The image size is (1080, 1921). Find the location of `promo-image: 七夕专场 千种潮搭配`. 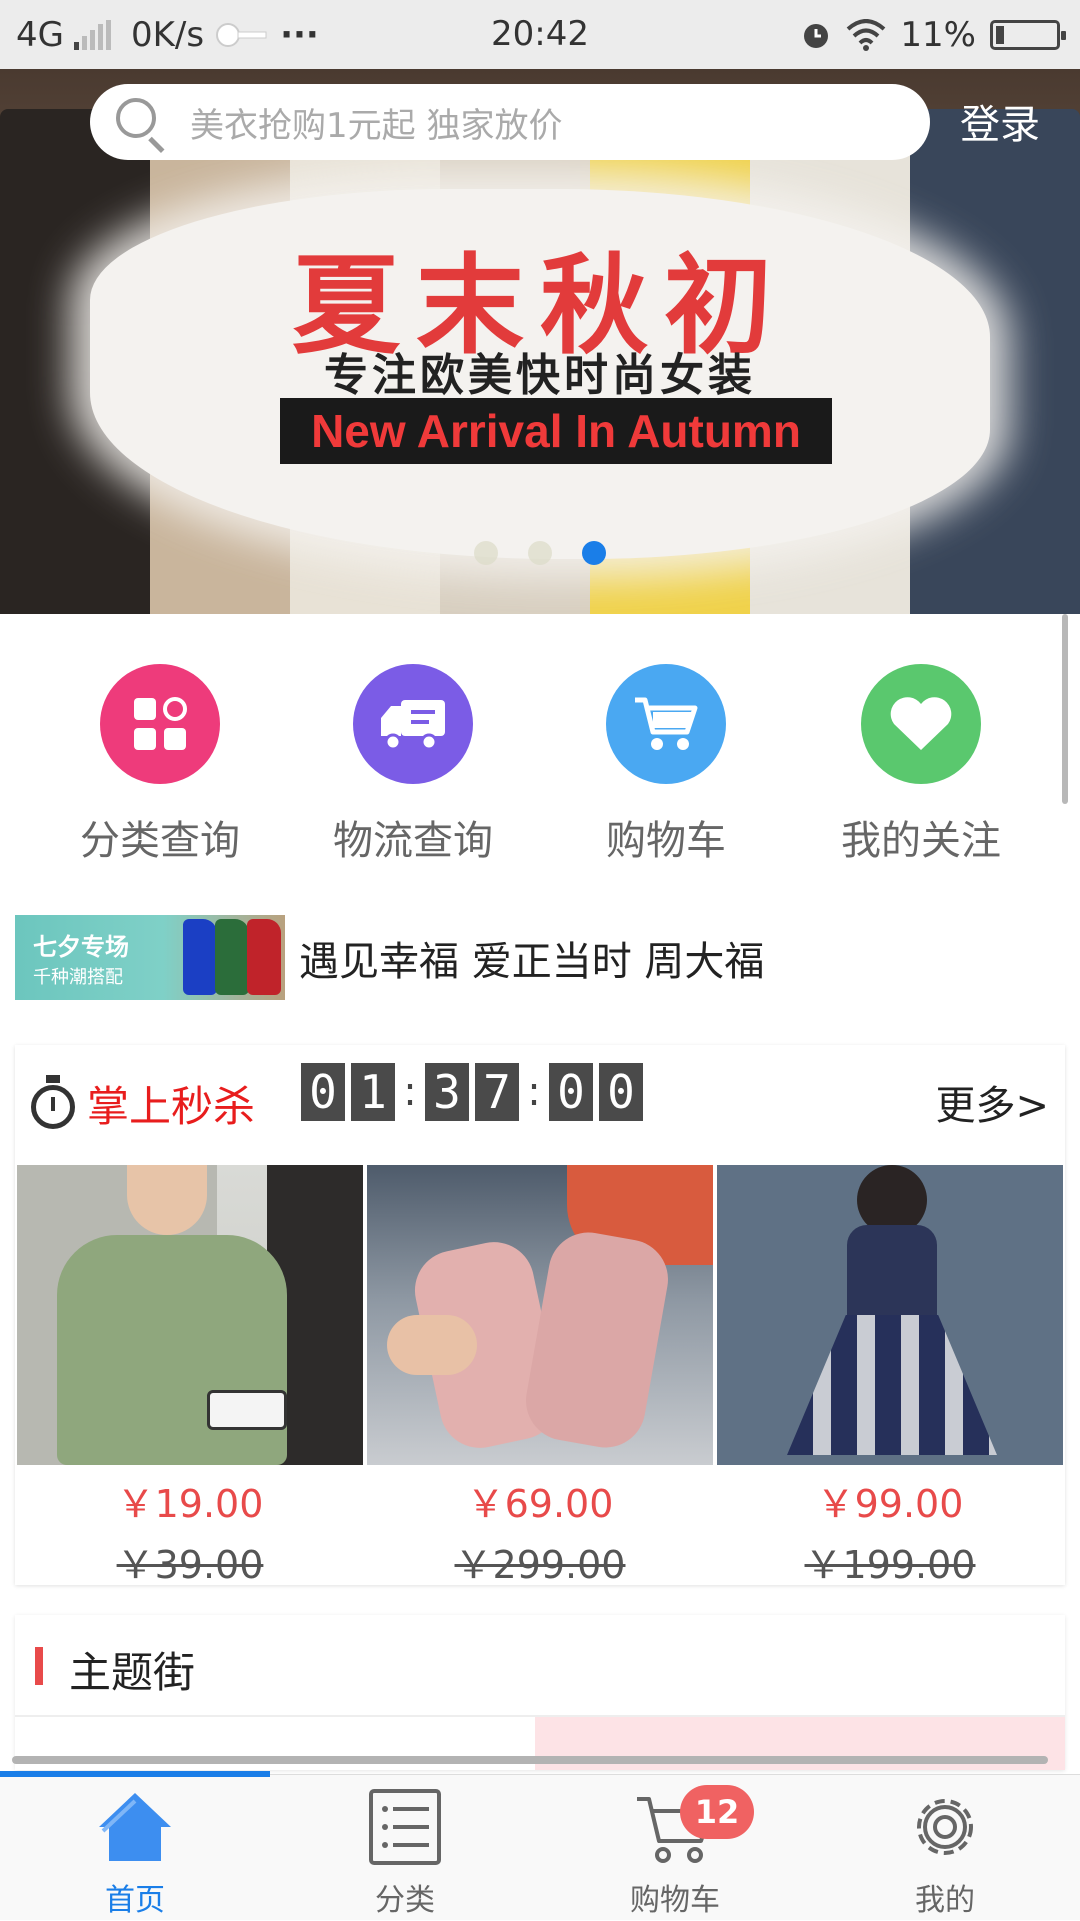

promo-image: 七夕专场 千种潮搭配 is located at coordinates (150, 957).